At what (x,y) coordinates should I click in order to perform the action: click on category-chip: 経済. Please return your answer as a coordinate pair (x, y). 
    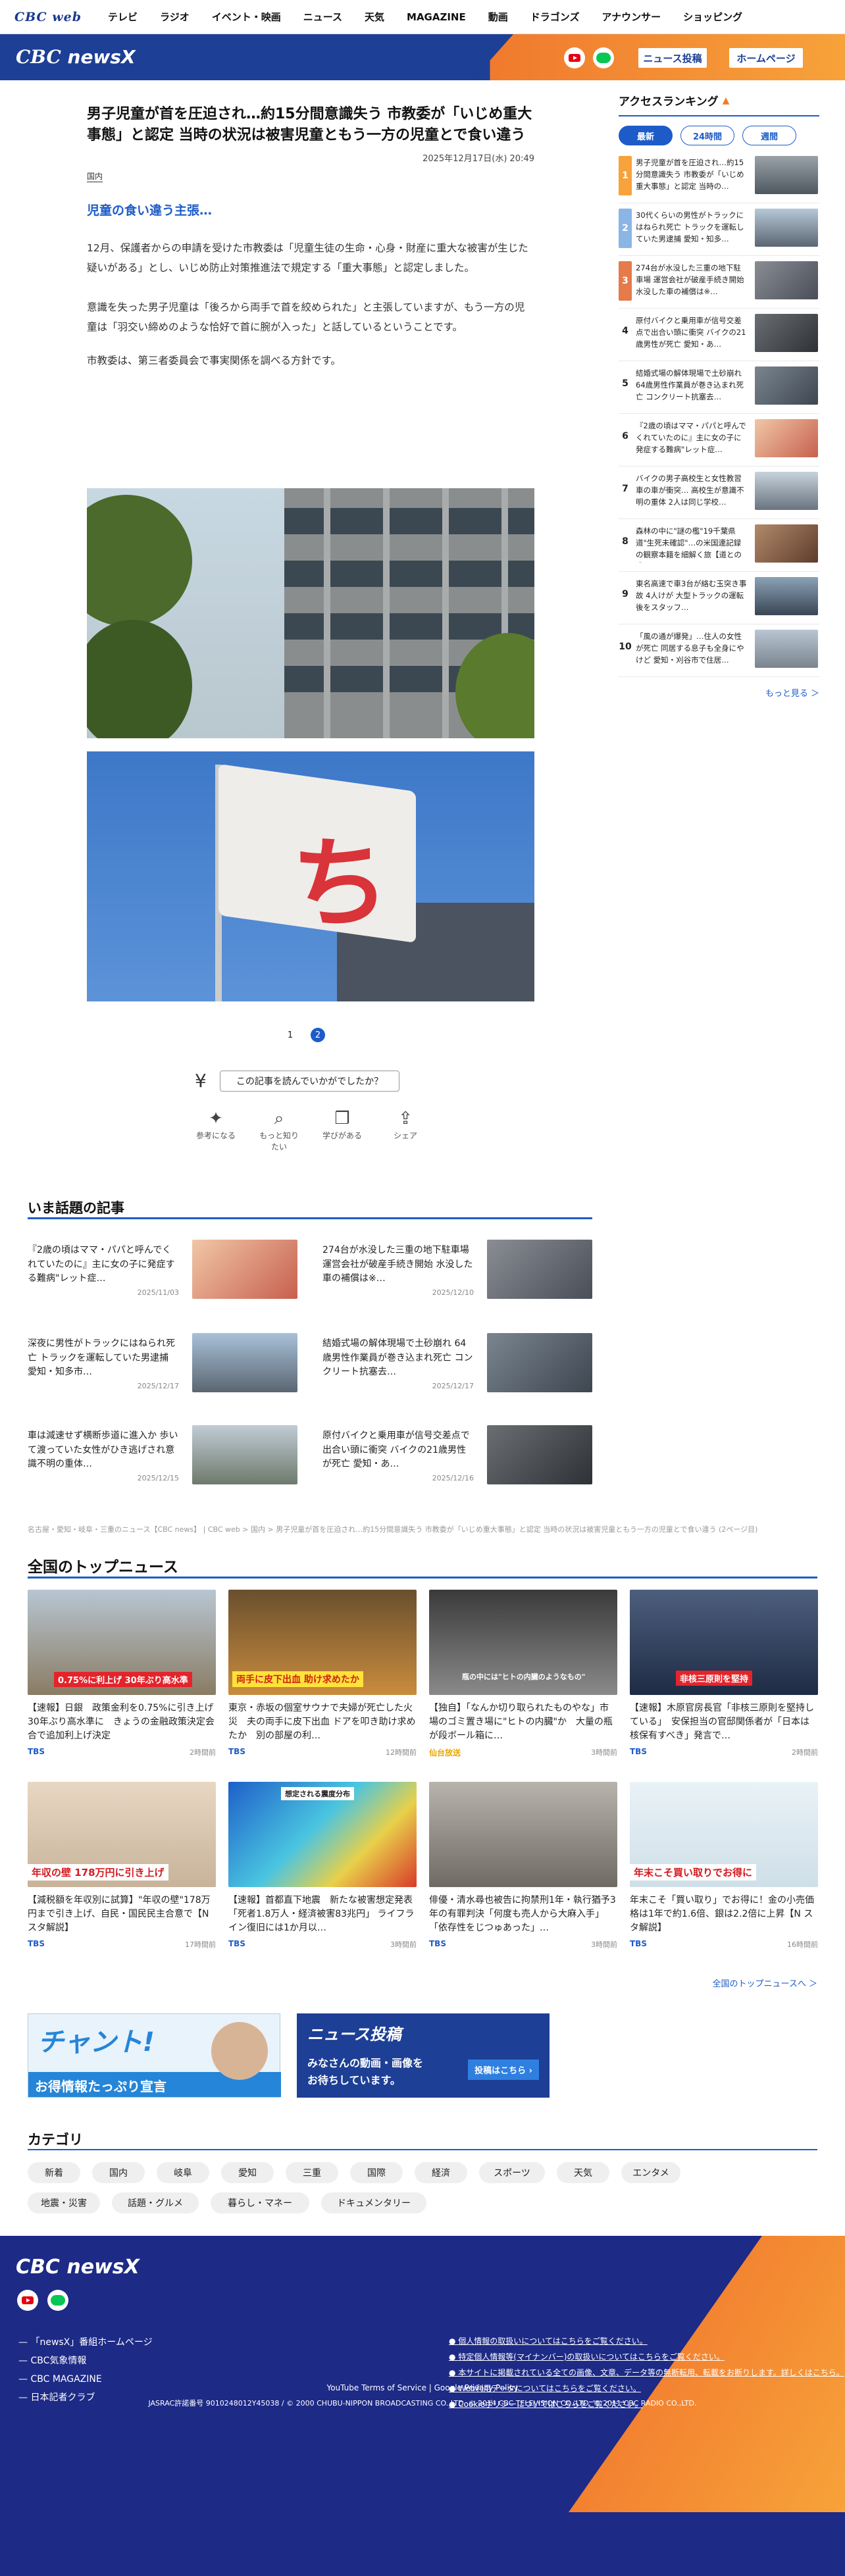
    Looking at the image, I should click on (441, 2172).